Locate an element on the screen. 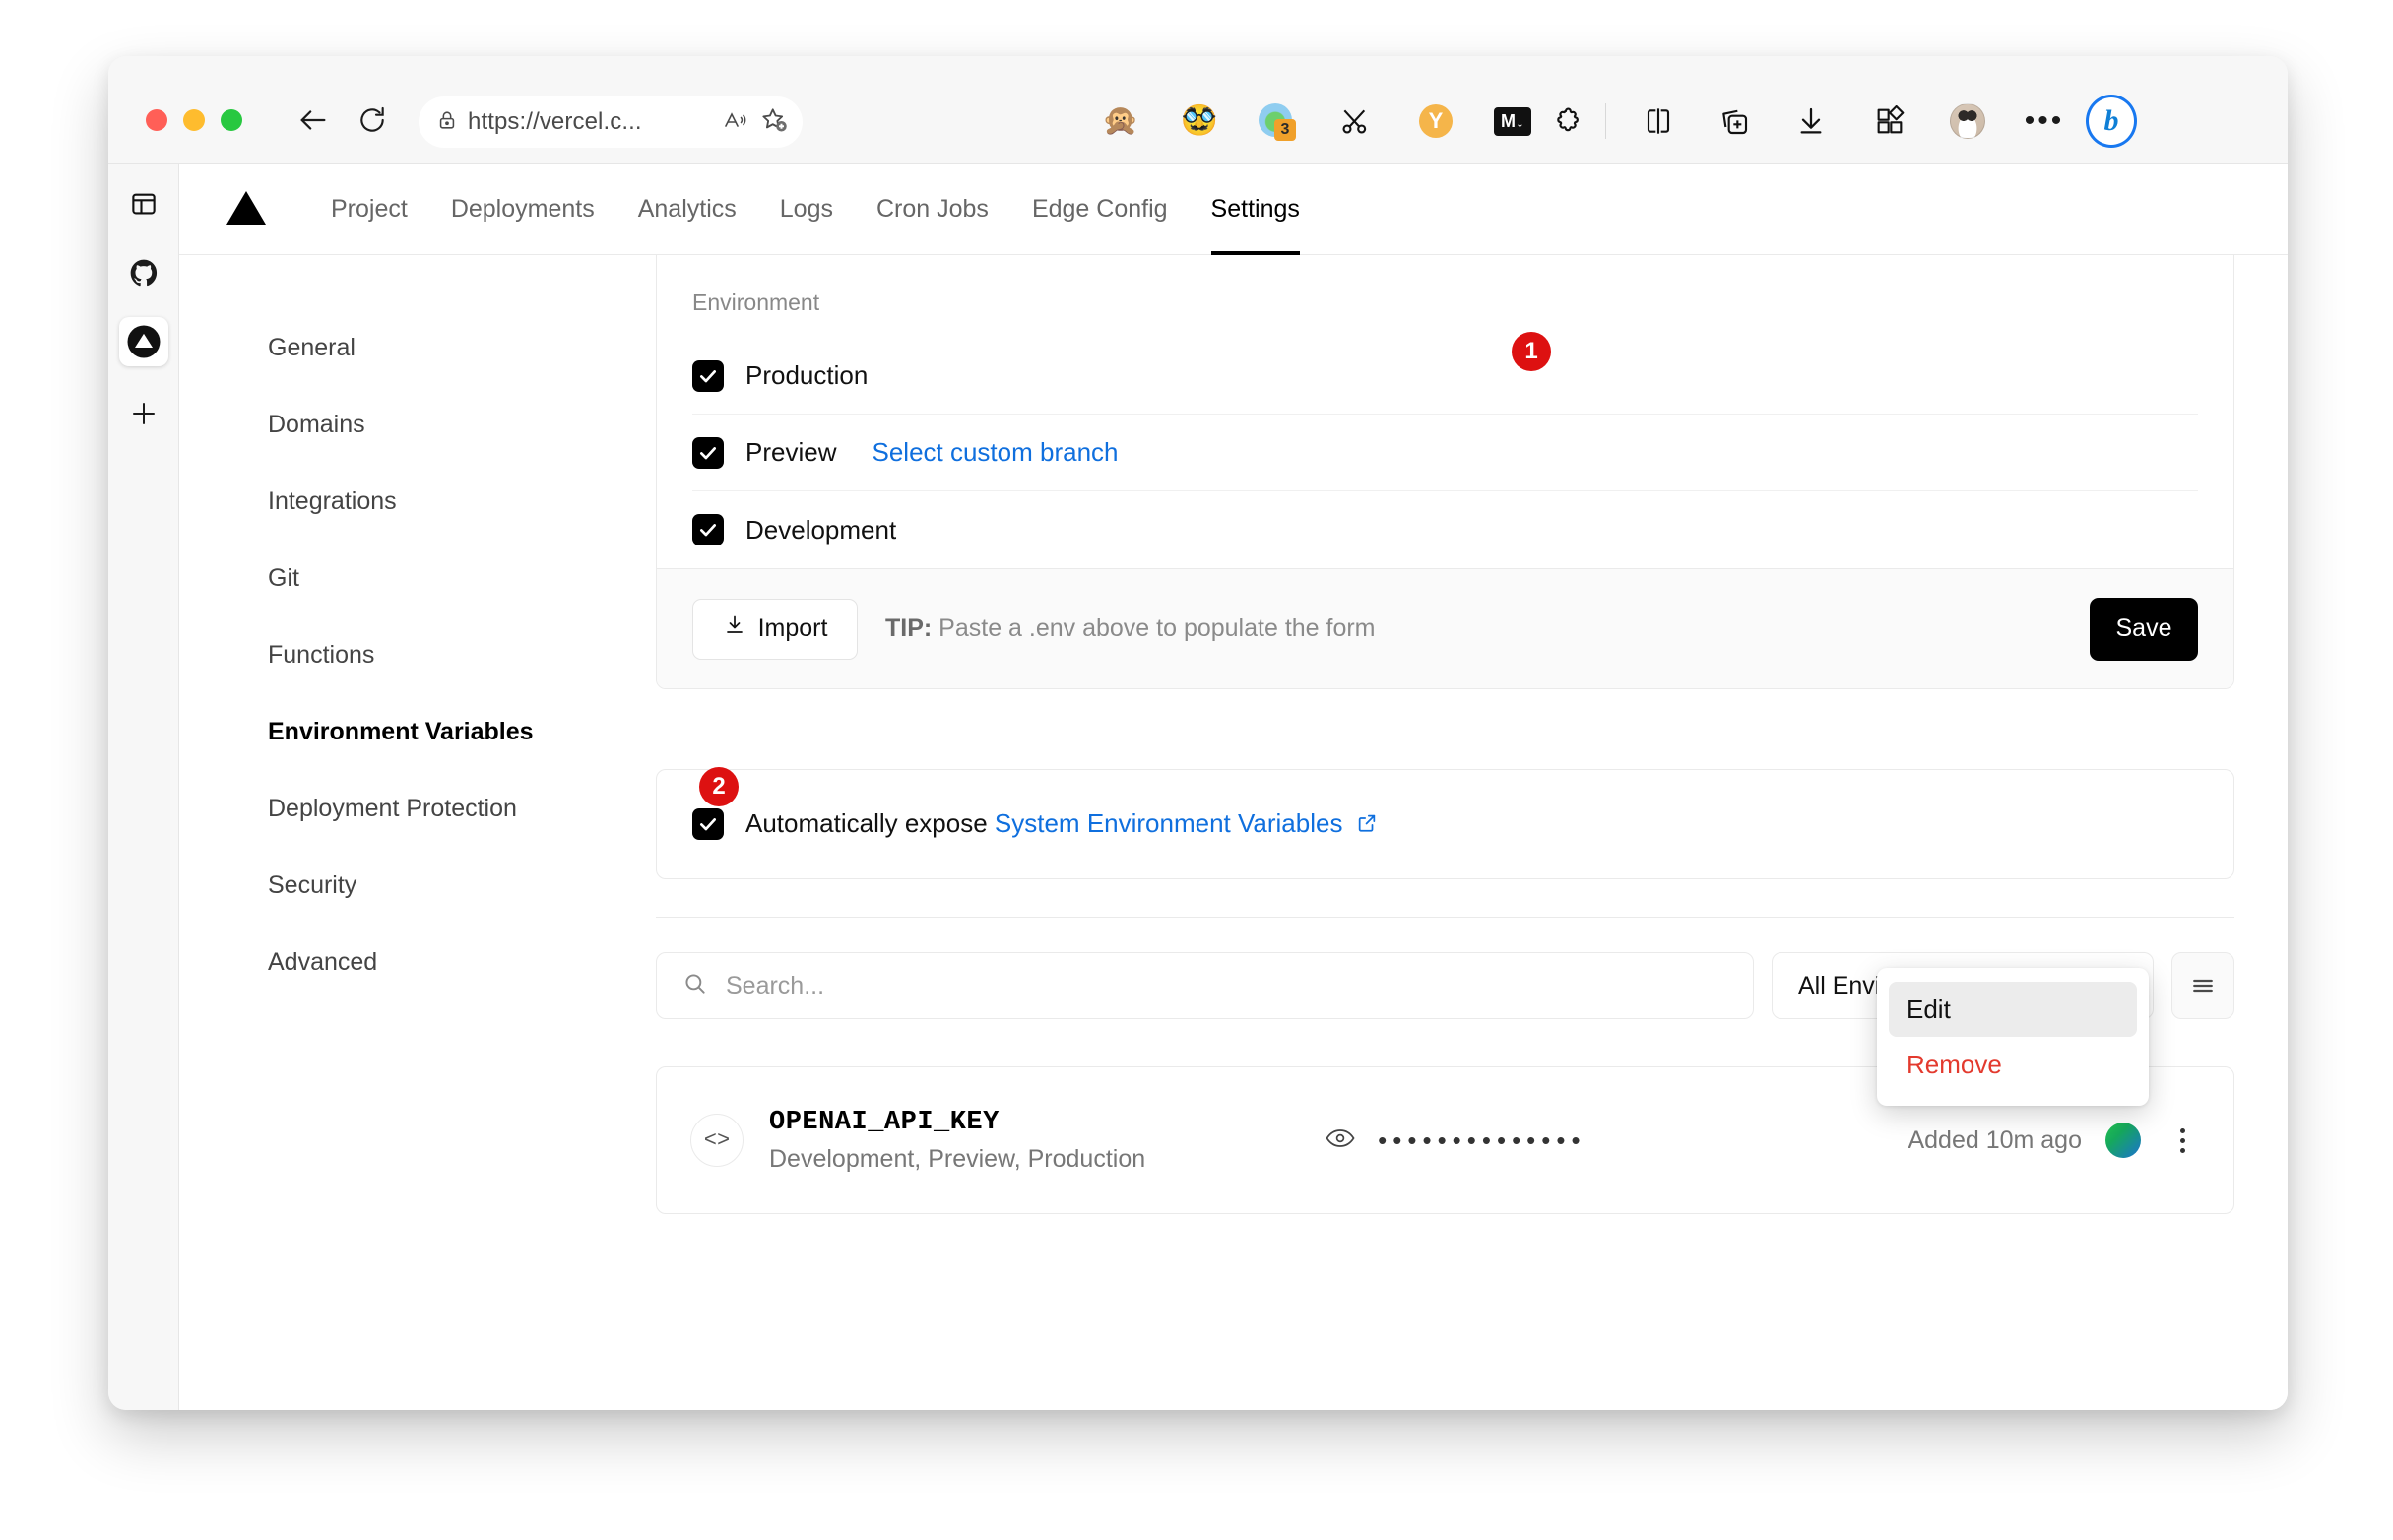  variable-value-masked: •••••••••••••• is located at coordinates (1482, 1140).